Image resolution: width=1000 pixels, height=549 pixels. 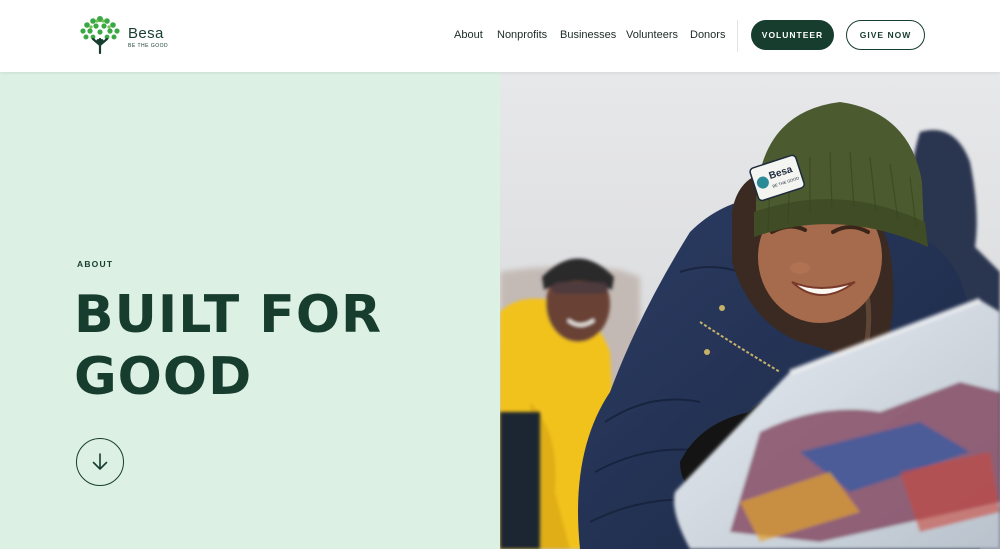 I want to click on brand-logo: Besa BE THE GOOD, so click(x=128, y=35).